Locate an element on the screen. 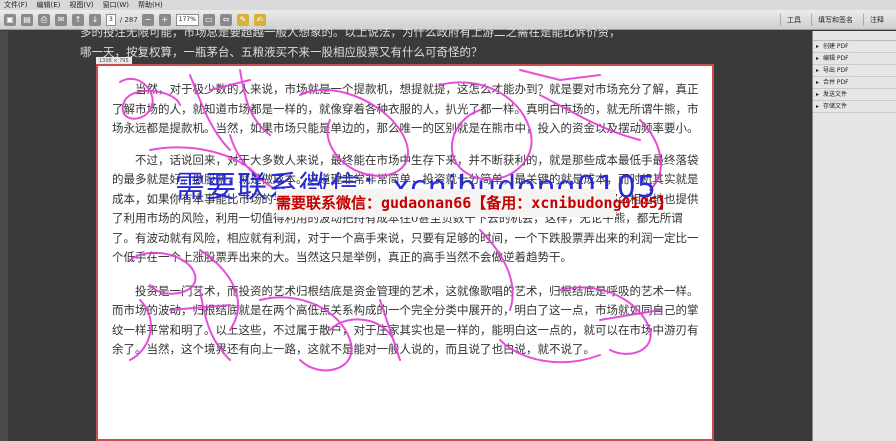 This screenshot has height=441, width=896. previous-page-line: 哪一天，按复权算，一瓶茅台、五粮液买不来一股相应股票又有什么可奇怪的？ is located at coordinates (281, 52).